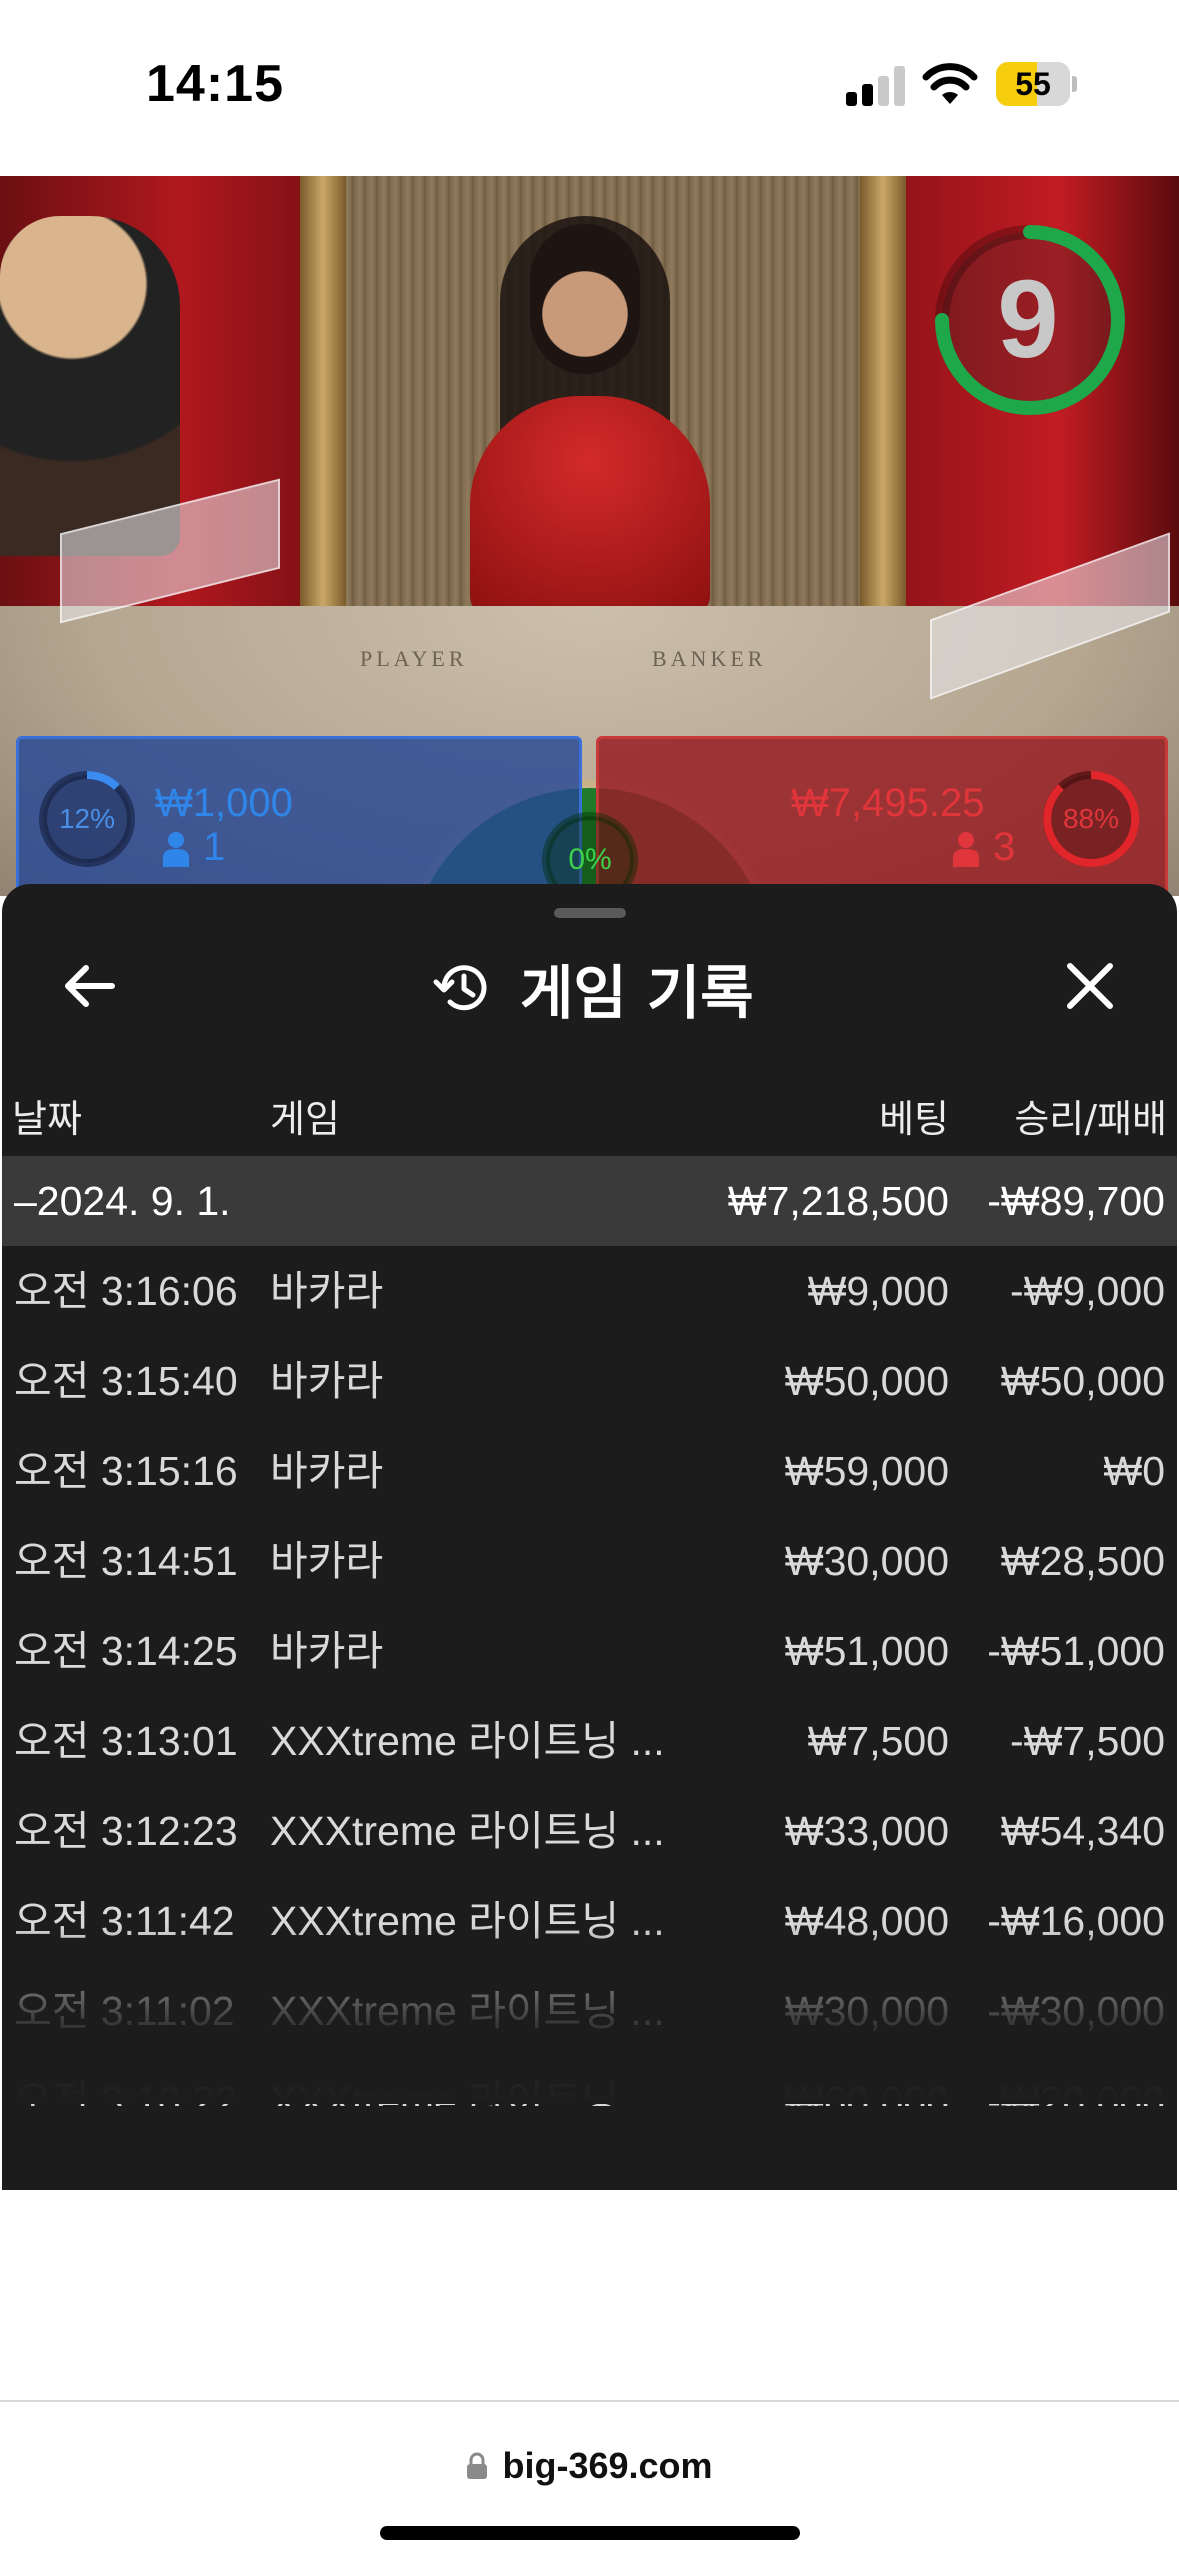 The image size is (1179, 2556). I want to click on close-icon, so click(1090, 986).